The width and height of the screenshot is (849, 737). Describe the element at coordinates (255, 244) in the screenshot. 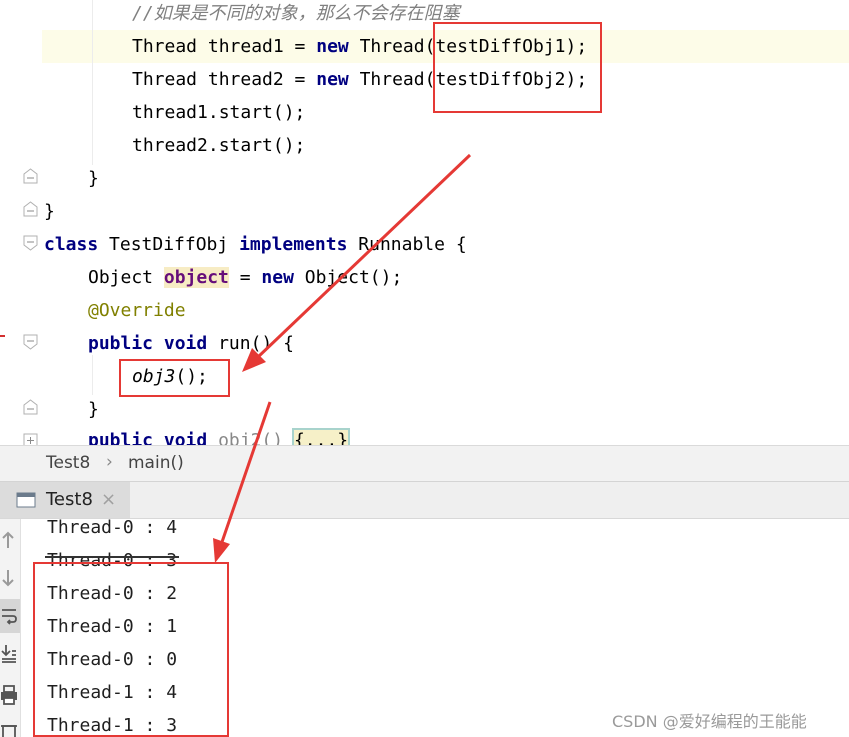

I see `code-line-class-decl: class TestDiffObj implements Runnable {` at that location.